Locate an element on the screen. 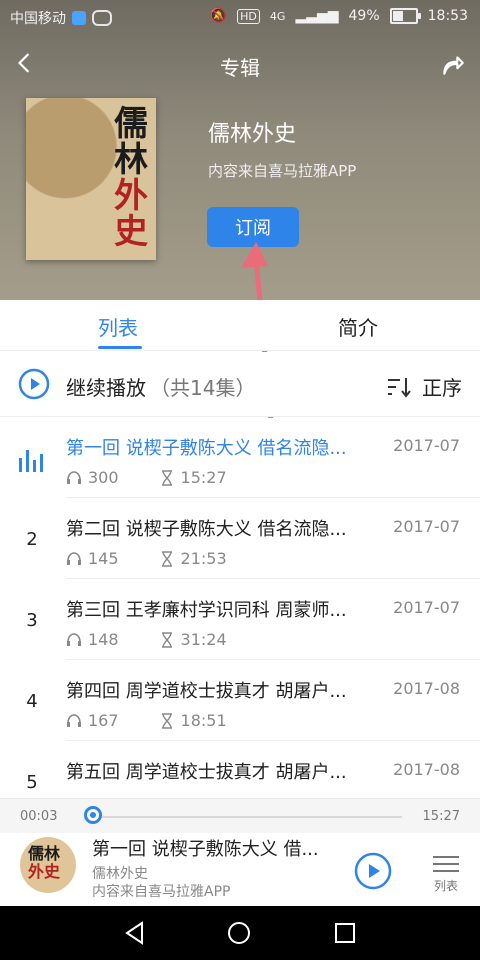  battery-level is located at coordinates (398, 16).